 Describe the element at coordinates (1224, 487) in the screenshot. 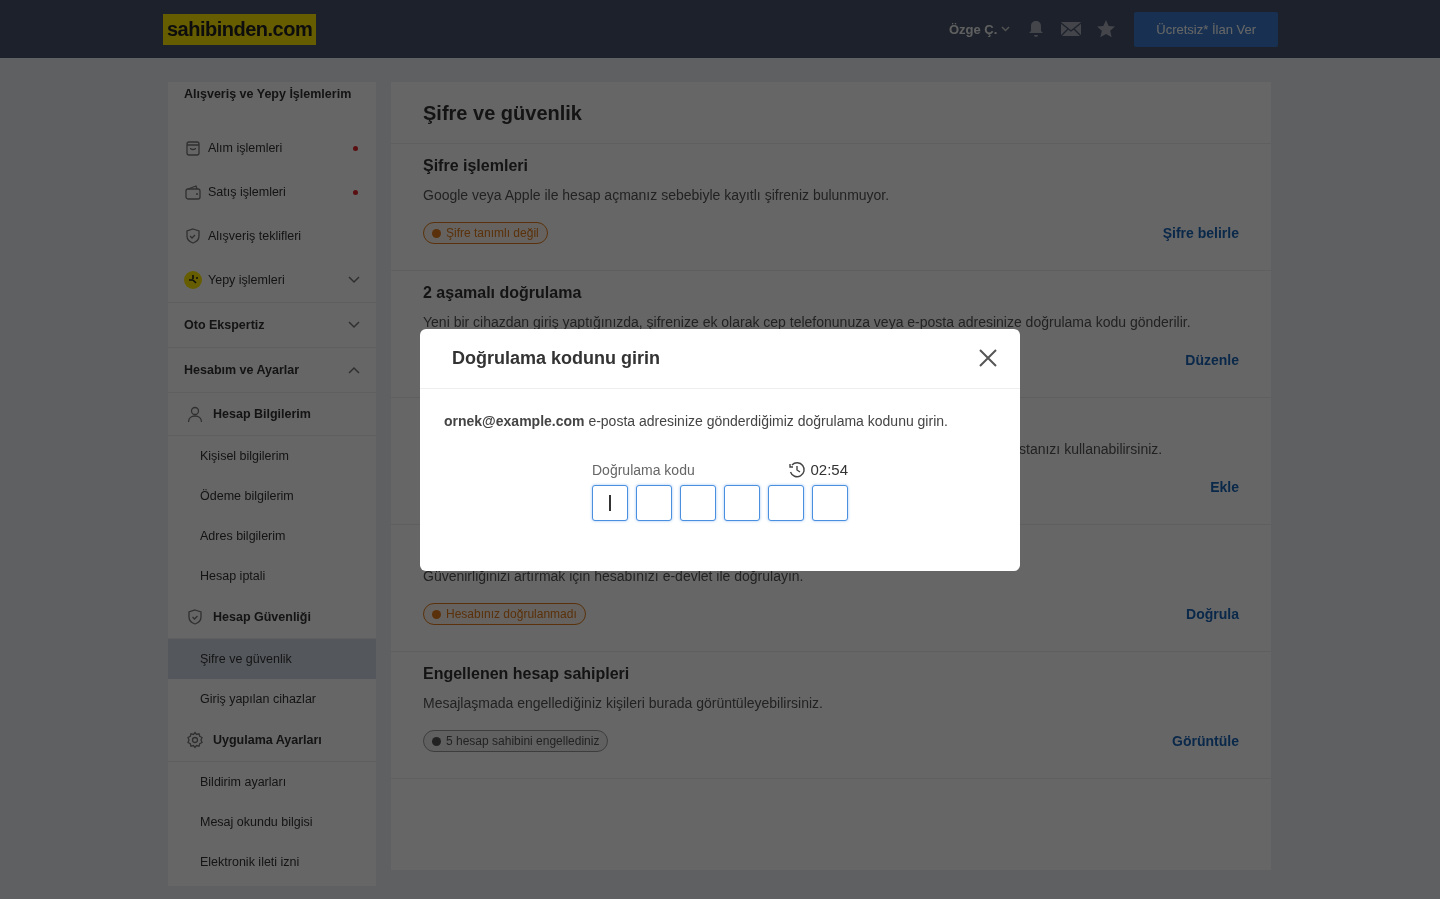

I see `action-link: Ekle` at that location.